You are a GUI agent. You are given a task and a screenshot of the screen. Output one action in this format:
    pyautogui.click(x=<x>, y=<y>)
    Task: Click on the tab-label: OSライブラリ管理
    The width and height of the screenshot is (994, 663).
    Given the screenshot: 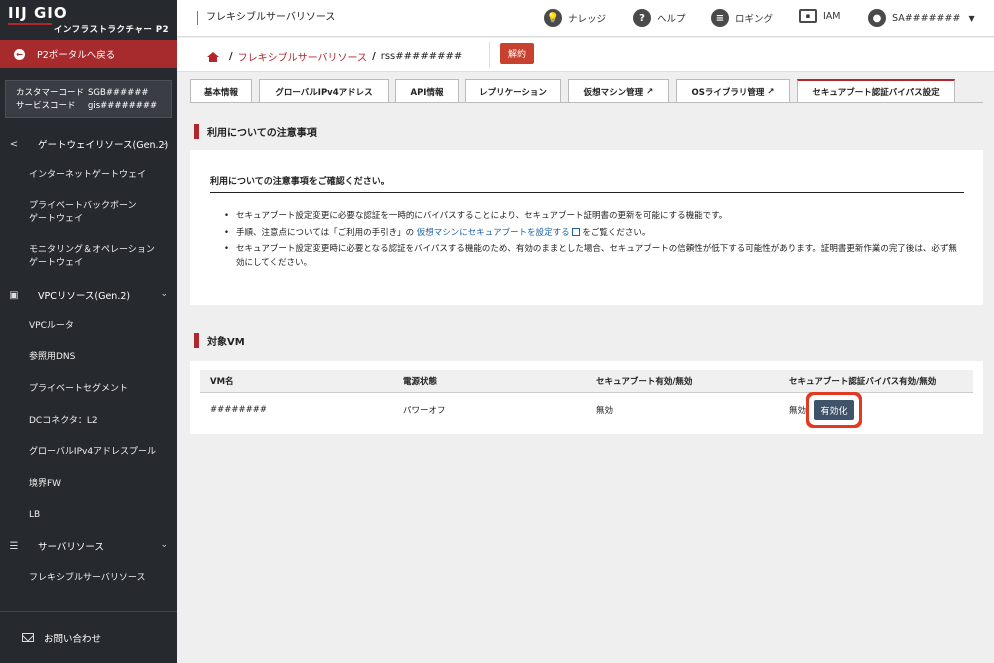 What is the action you would take?
    pyautogui.click(x=728, y=92)
    